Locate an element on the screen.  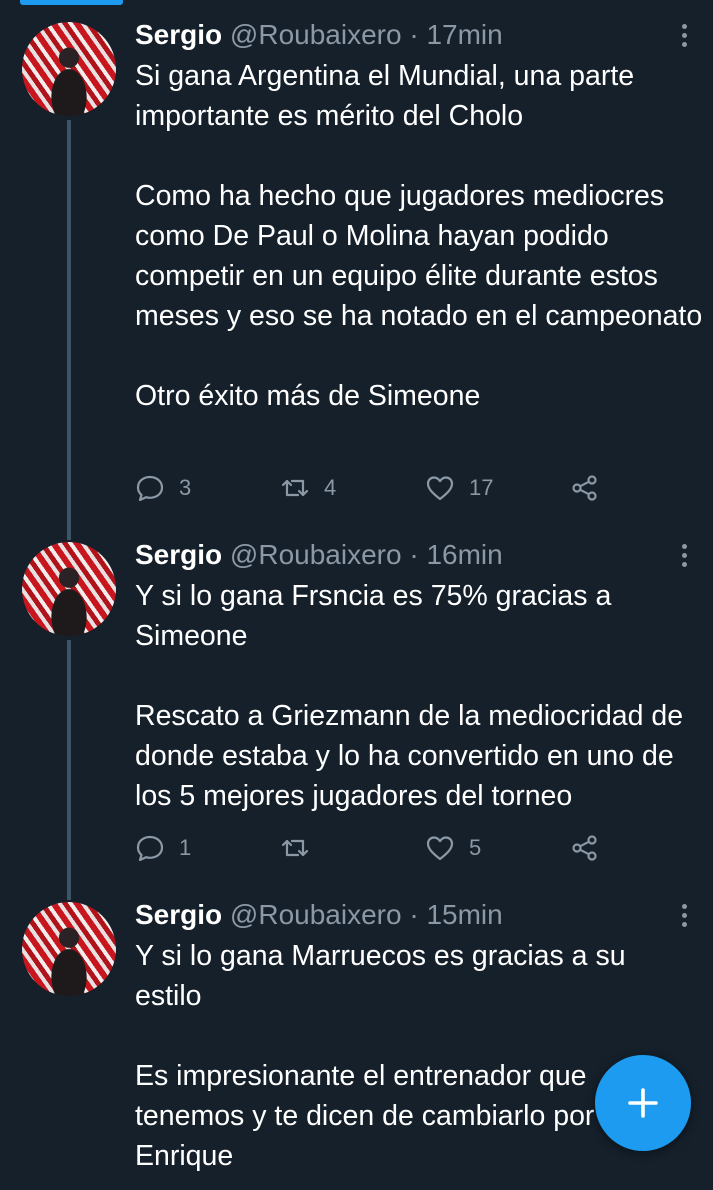
tweet-actions: 3 4 17 is located at coordinates (375, 488).